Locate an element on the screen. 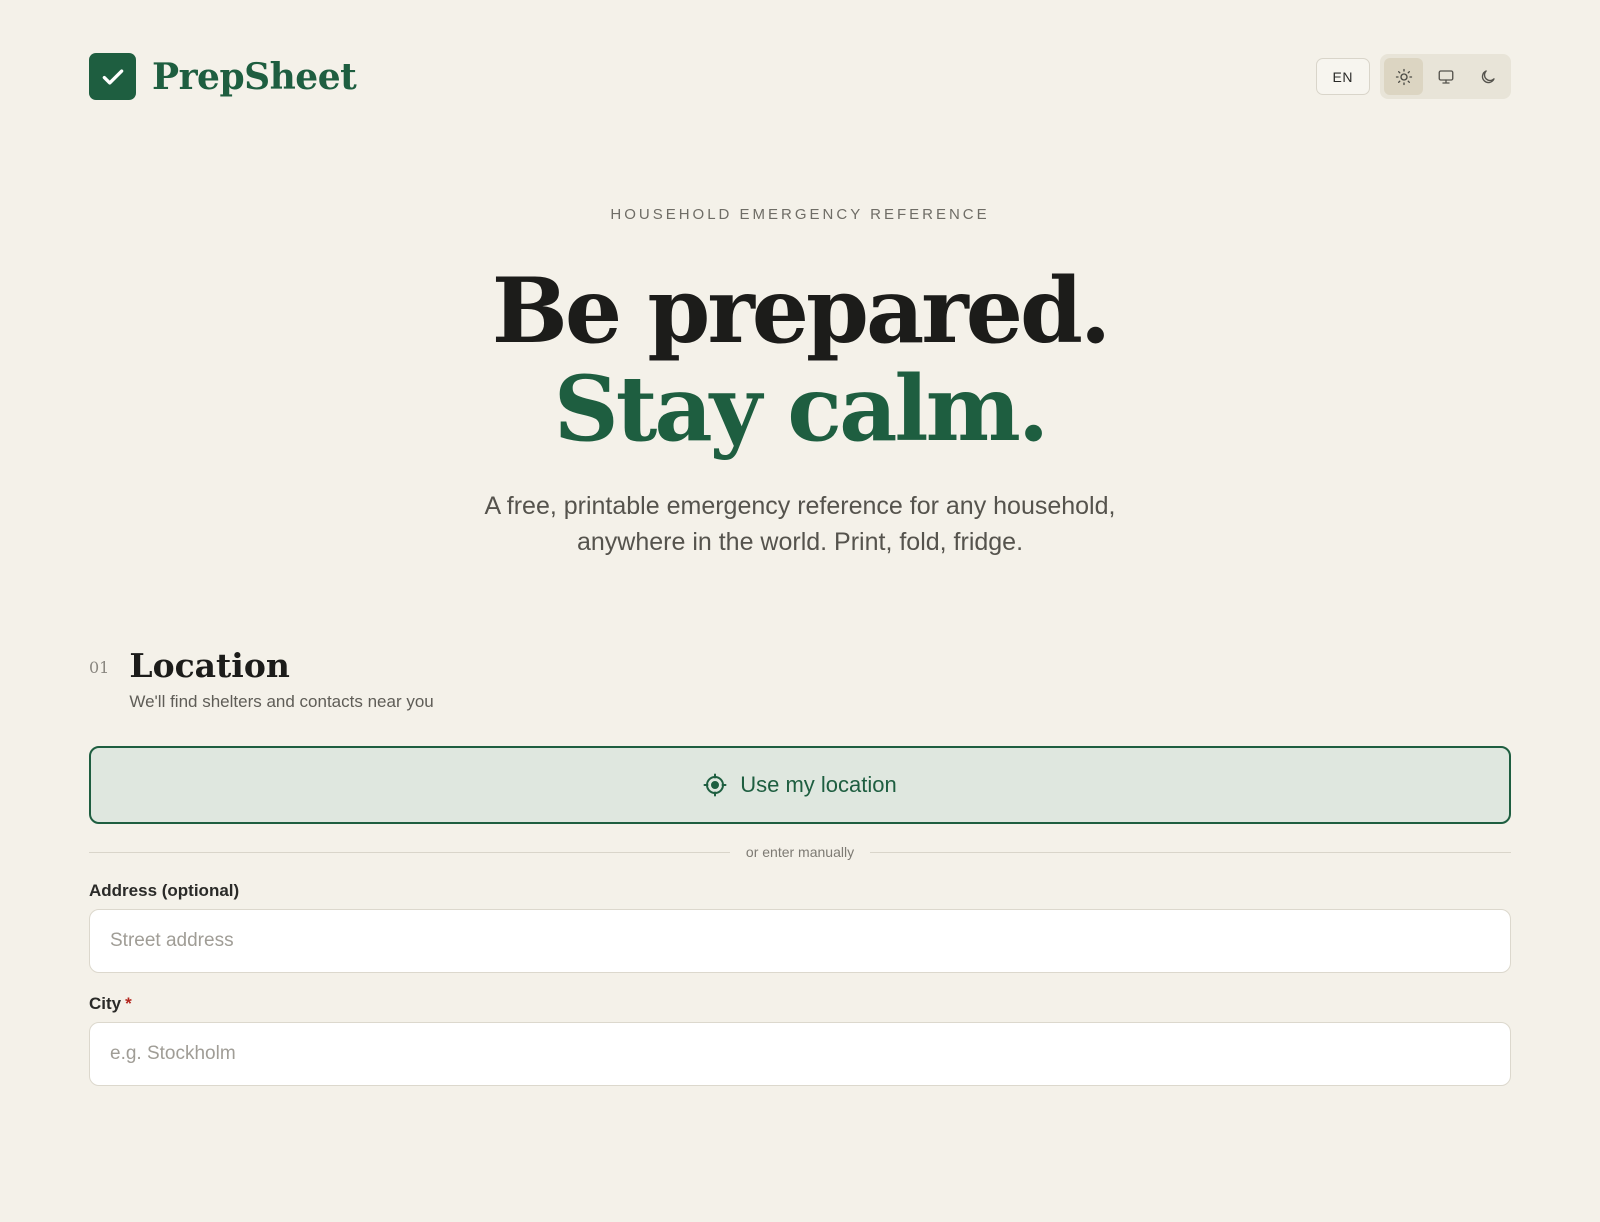 Image resolution: width=1600 pixels, height=1222 pixels. use-location-button: Use my location is located at coordinates (800, 785).